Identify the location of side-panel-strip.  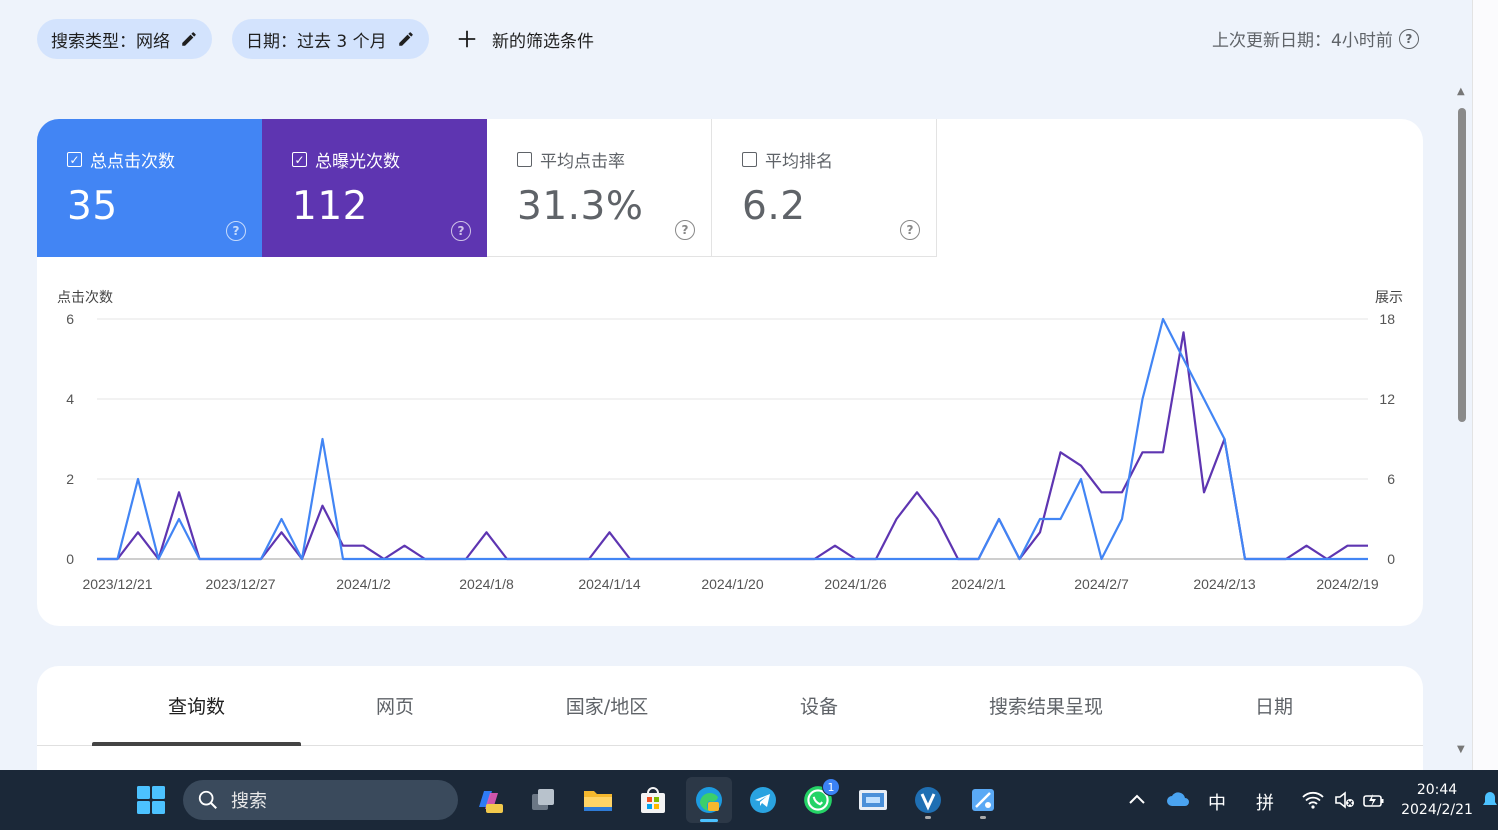
(1485, 385).